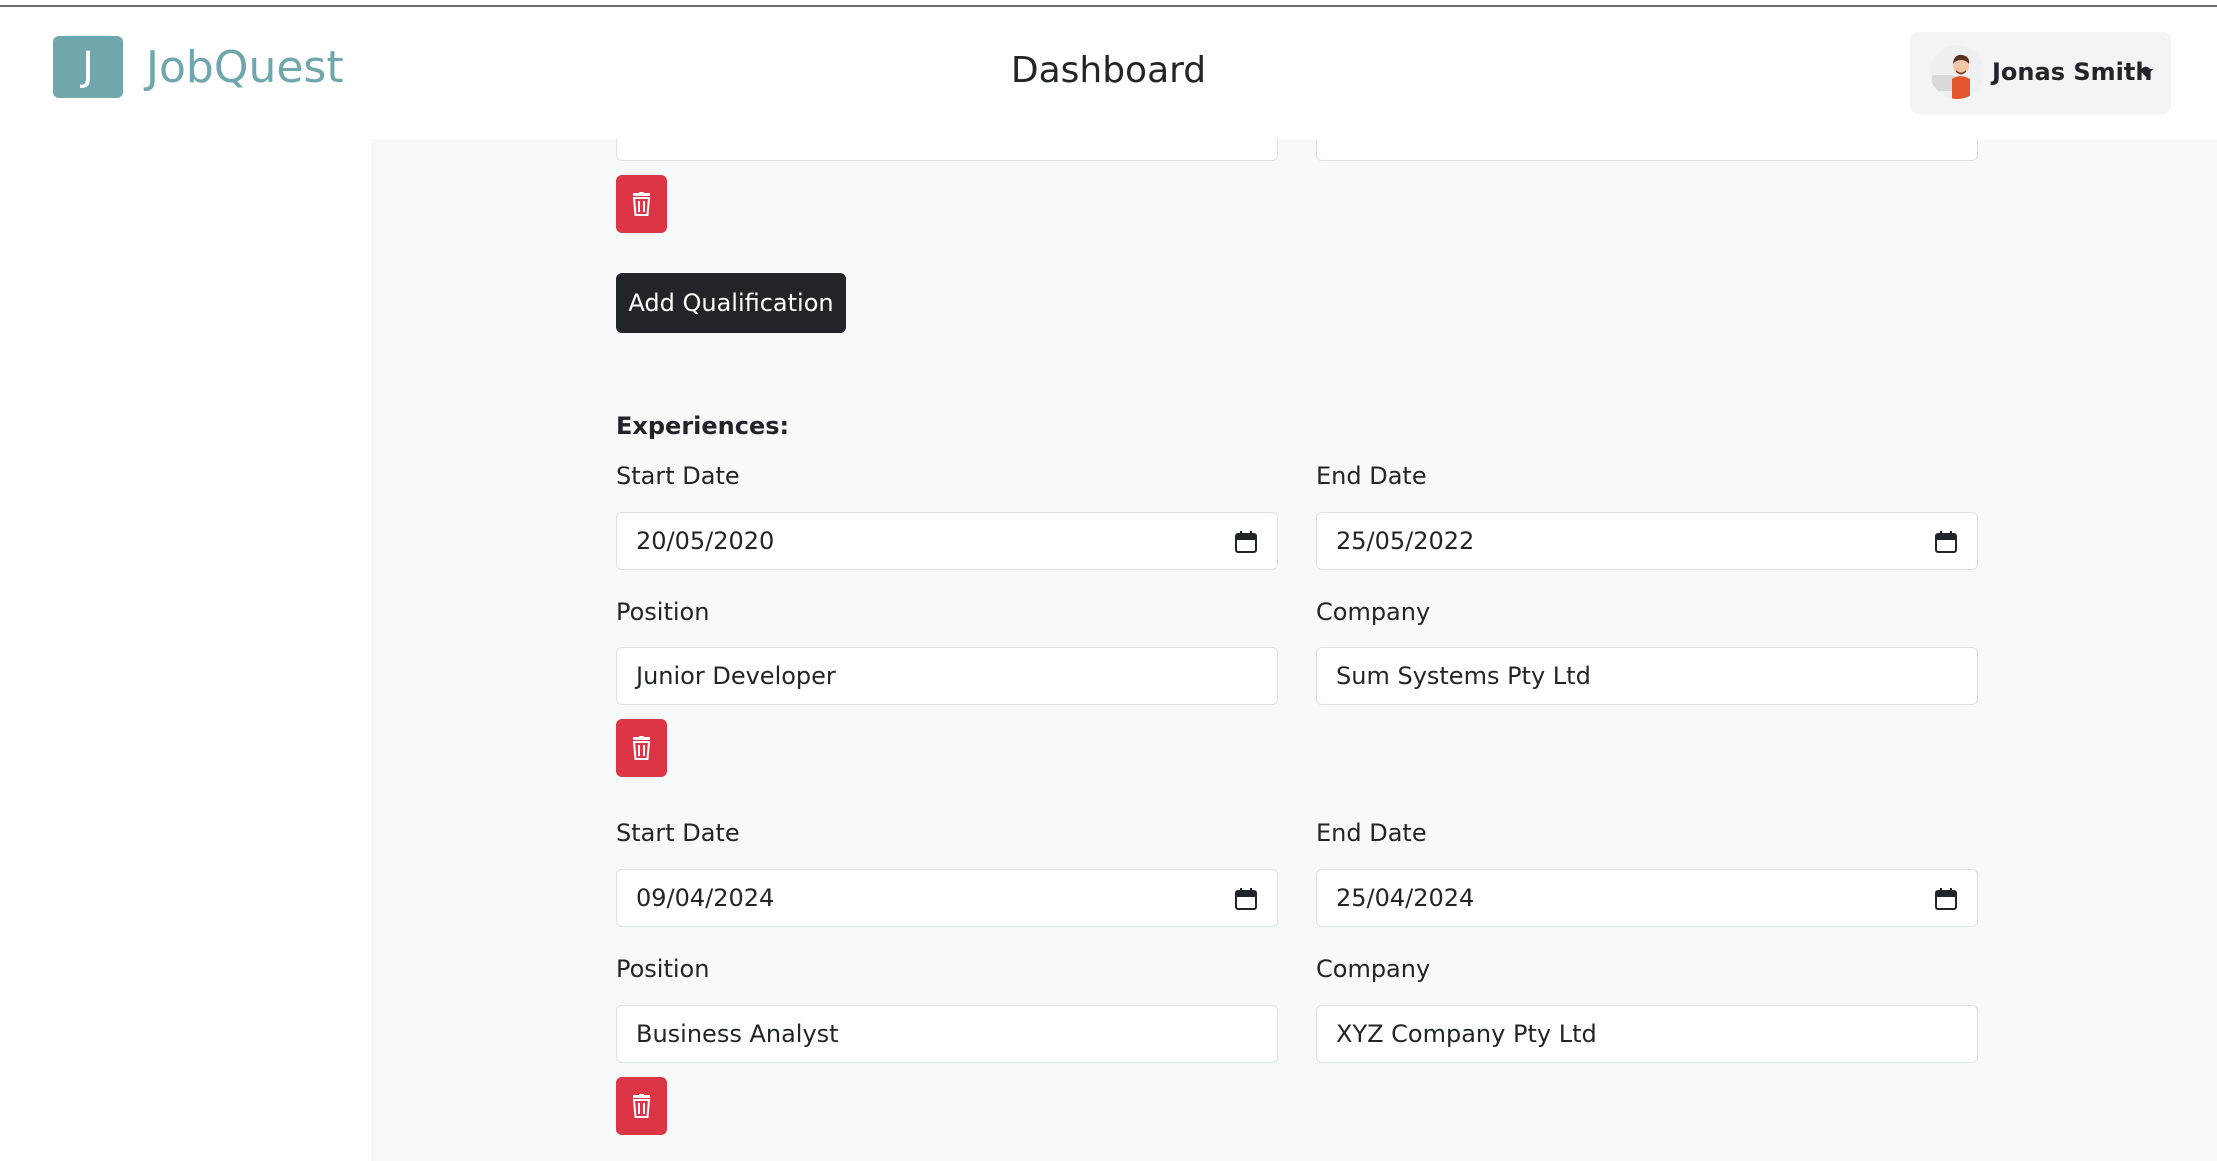  What do you see at coordinates (1647, 898) in the screenshot?
I see `end-date-input: 25/04/2024` at bounding box center [1647, 898].